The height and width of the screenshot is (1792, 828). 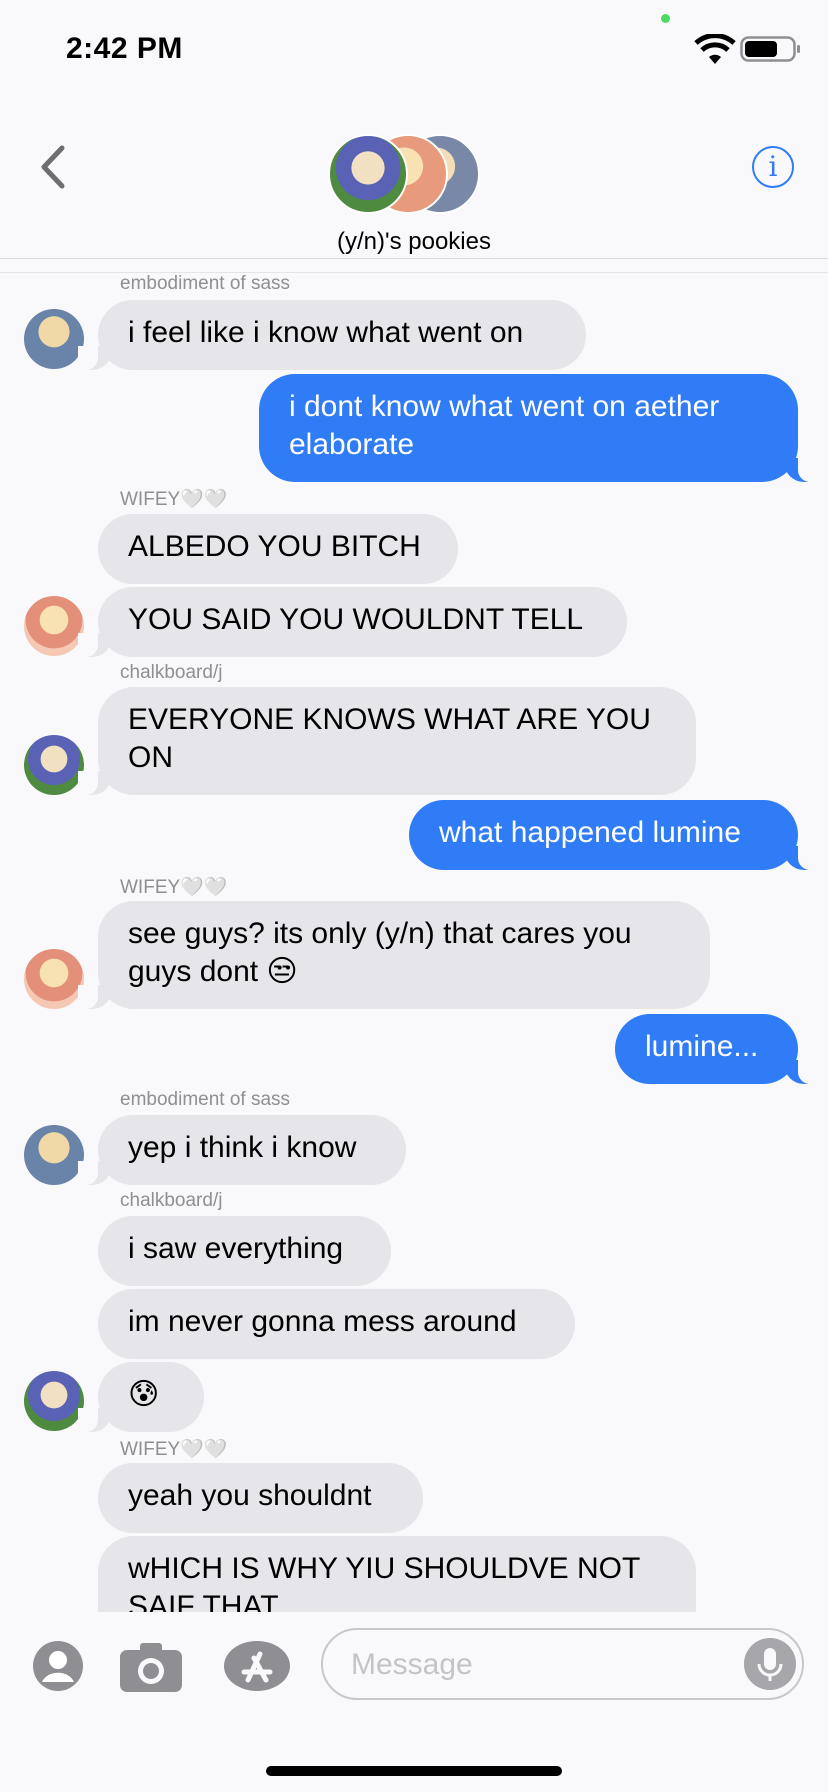 What do you see at coordinates (414, 1702) in the screenshot?
I see `composer-bar: Message` at bounding box center [414, 1702].